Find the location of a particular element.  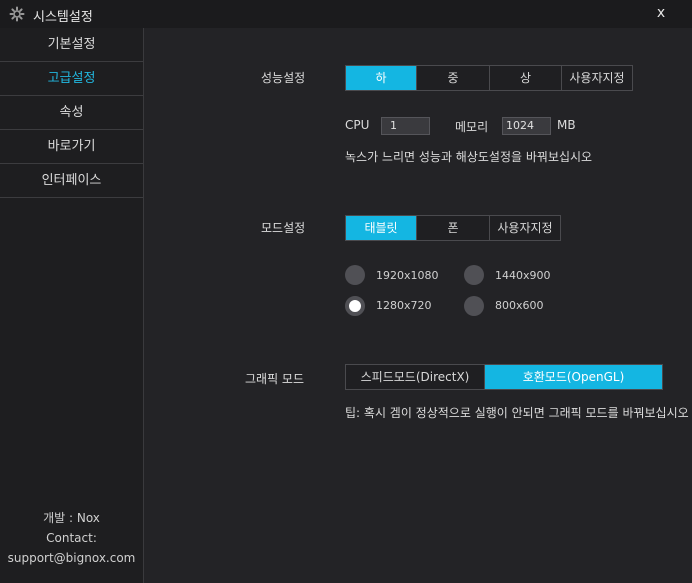

radio-label-800x600: 800x600 is located at coordinates (519, 305).